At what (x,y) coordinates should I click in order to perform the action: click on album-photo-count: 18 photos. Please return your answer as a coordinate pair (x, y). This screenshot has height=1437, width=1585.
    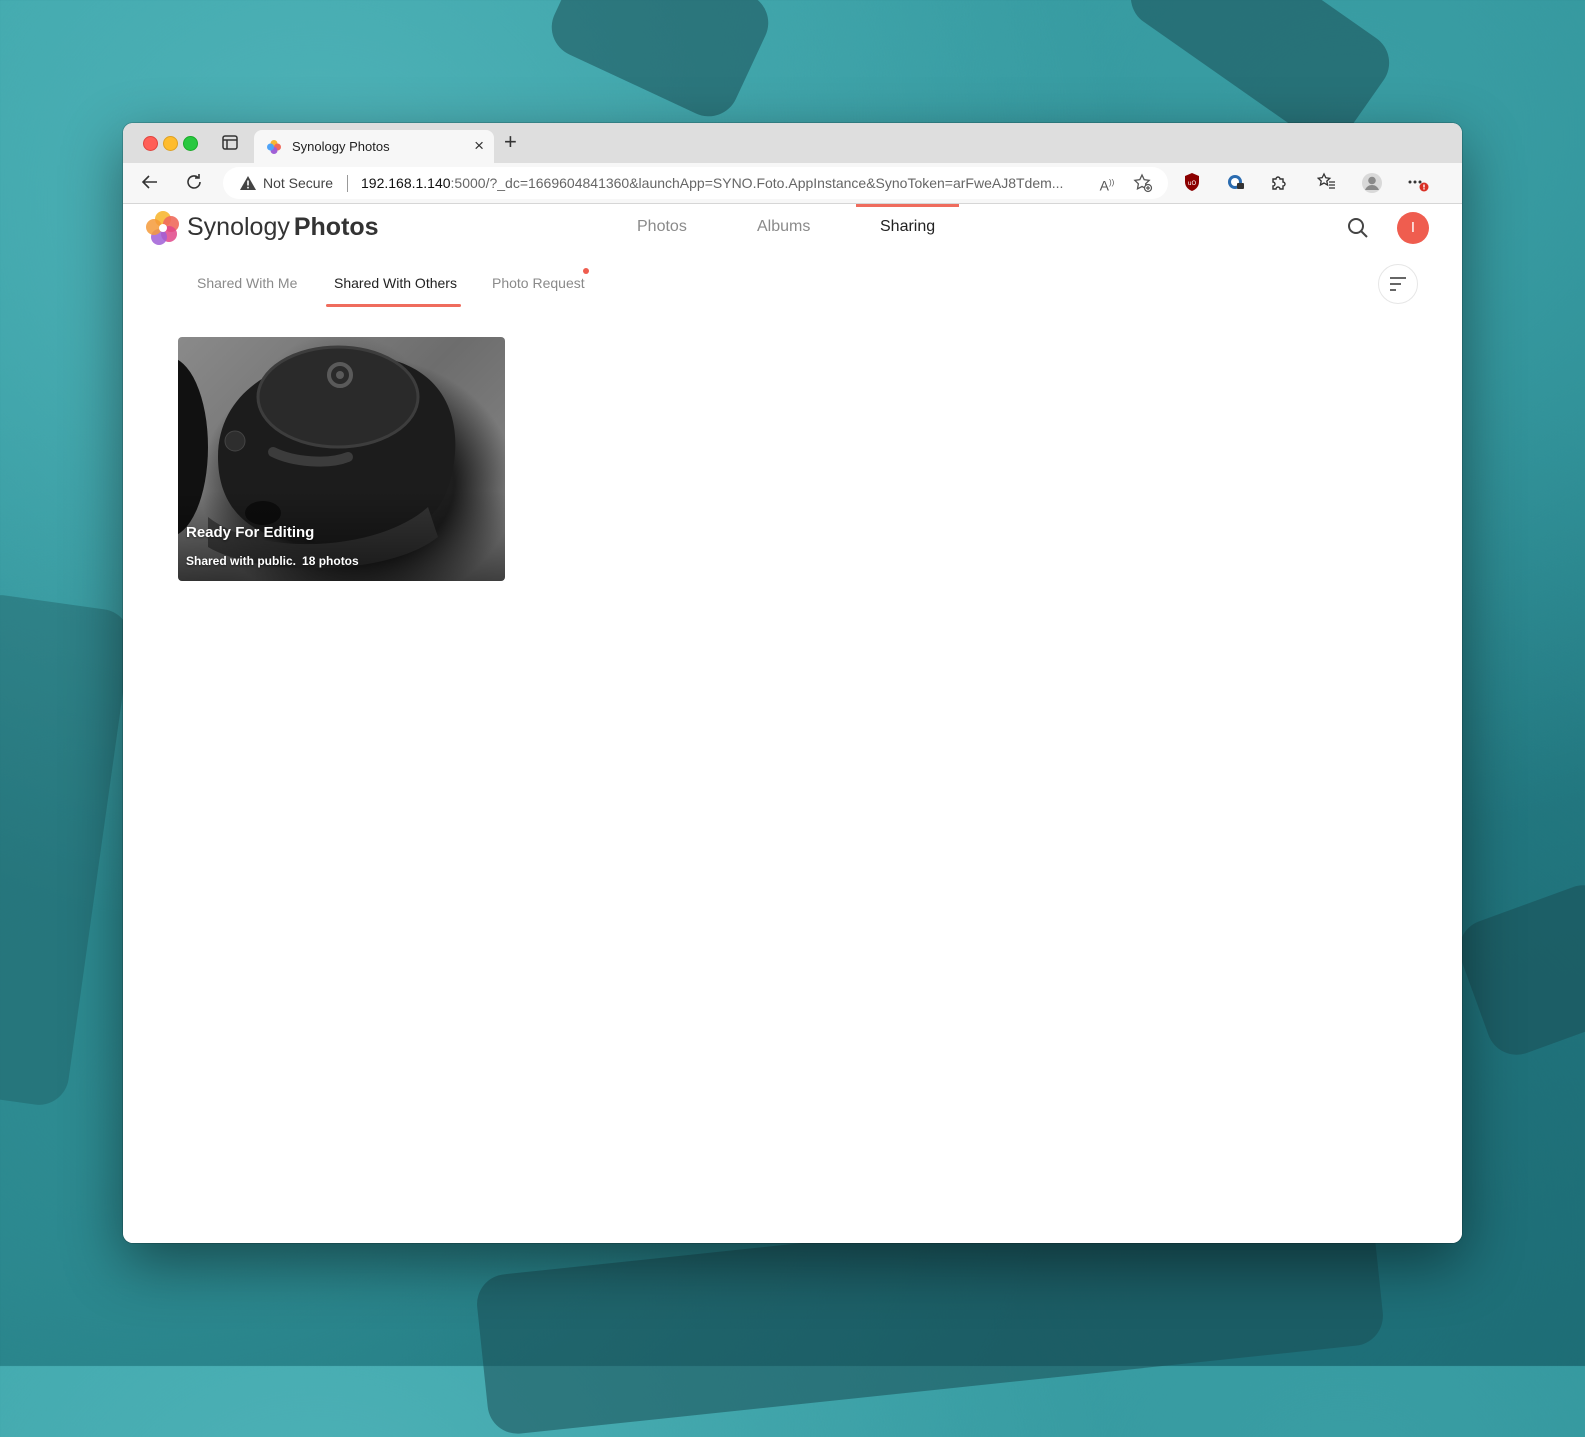
    Looking at the image, I should click on (330, 561).